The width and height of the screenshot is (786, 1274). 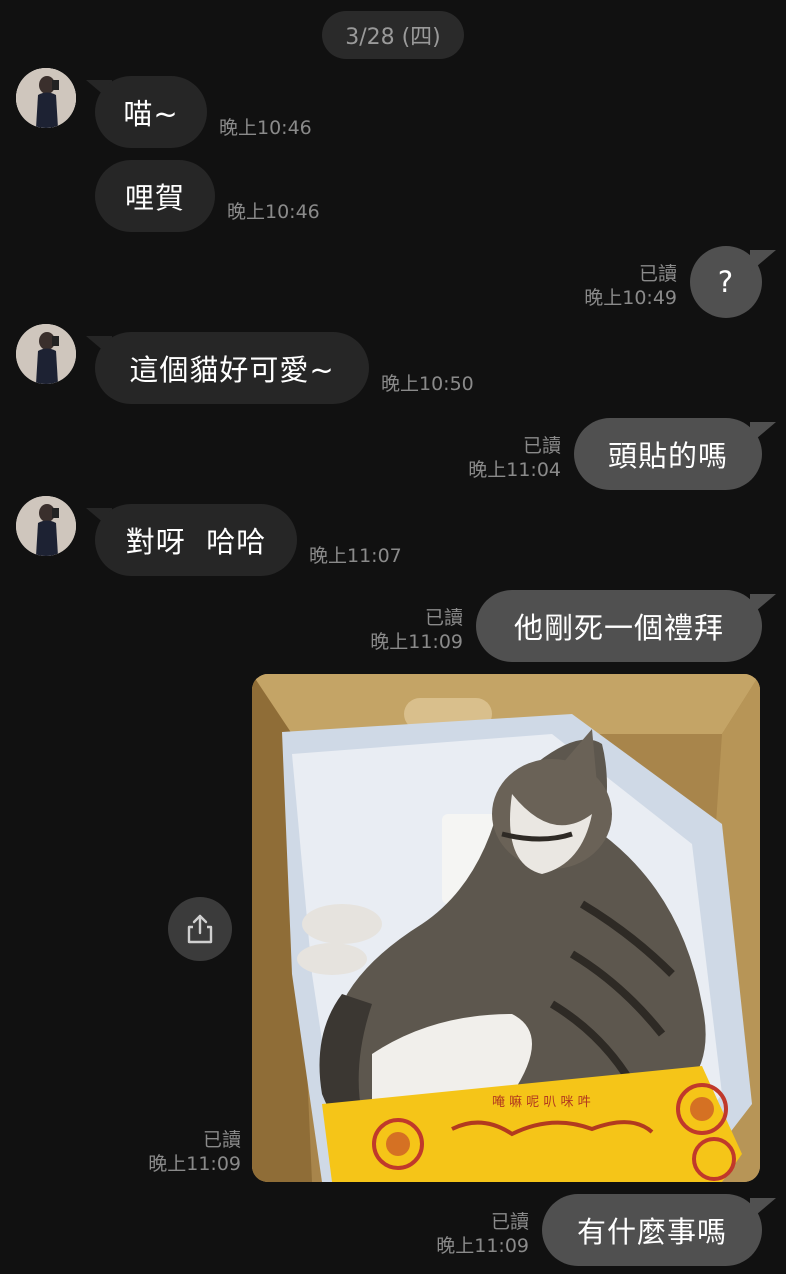 I want to click on message-bubble-outgoing: 他剛死一個禮拜, so click(x=619, y=626).